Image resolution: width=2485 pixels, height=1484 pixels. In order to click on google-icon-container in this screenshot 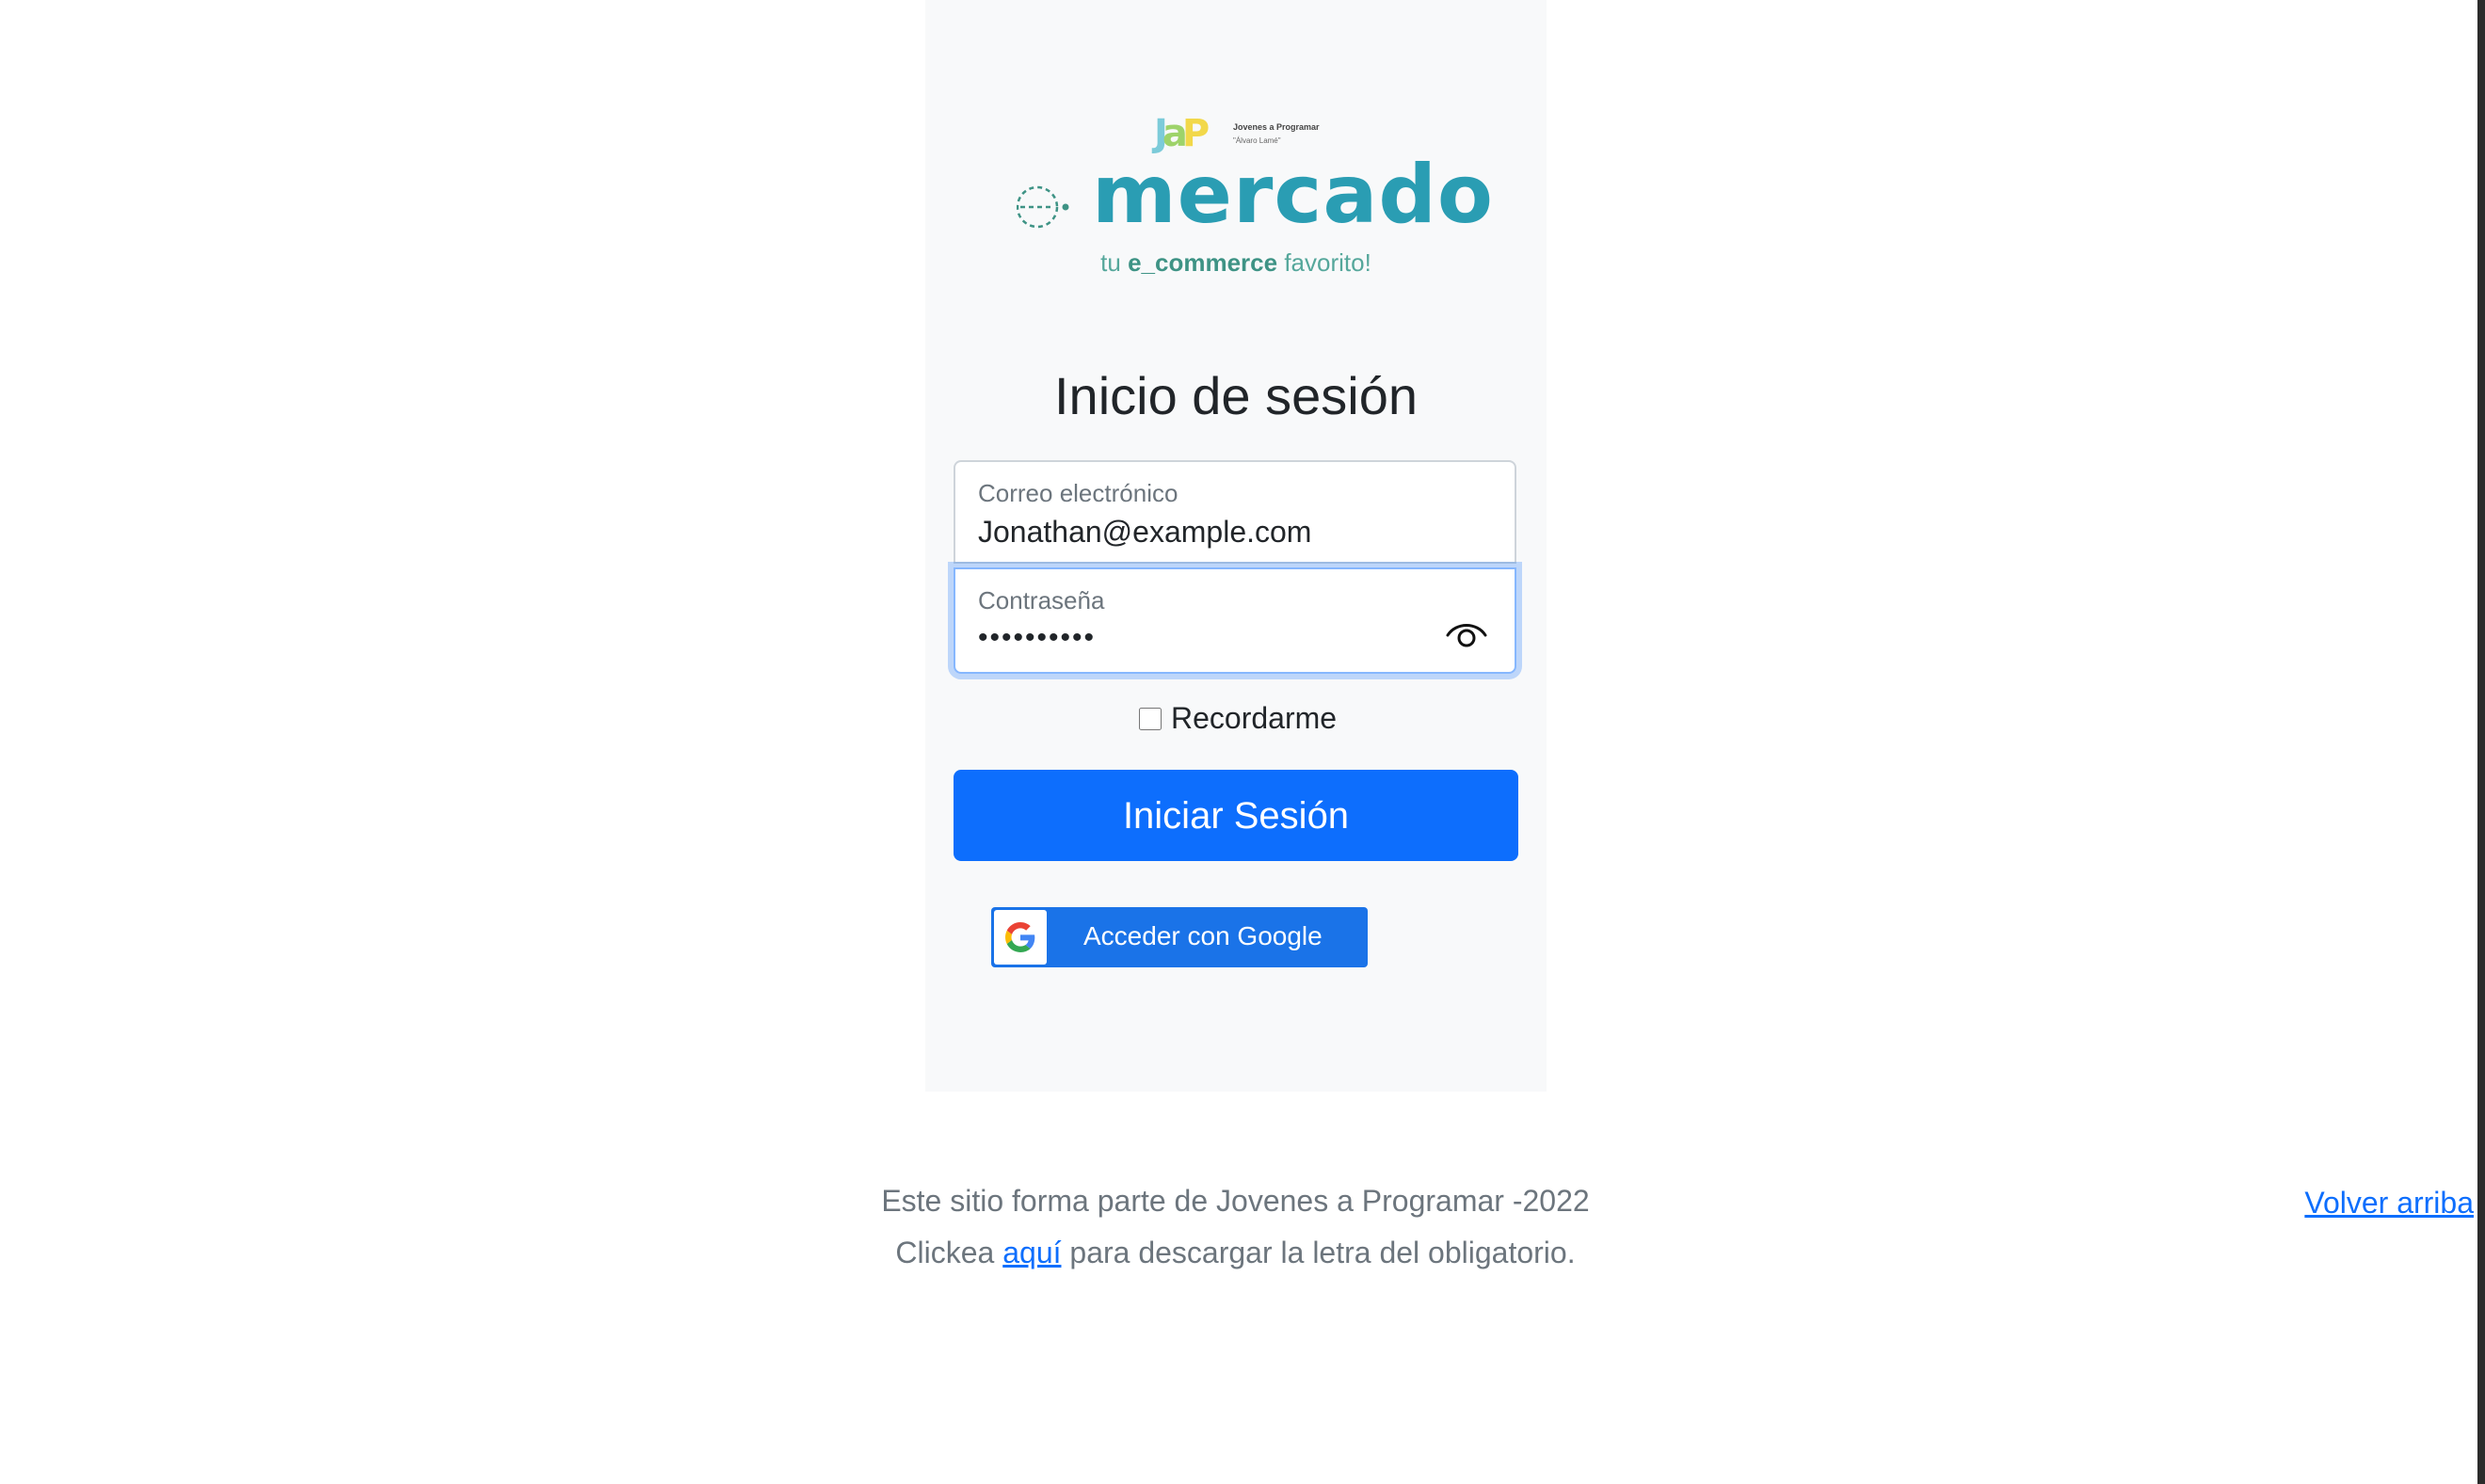, I will do `click(1021, 937)`.